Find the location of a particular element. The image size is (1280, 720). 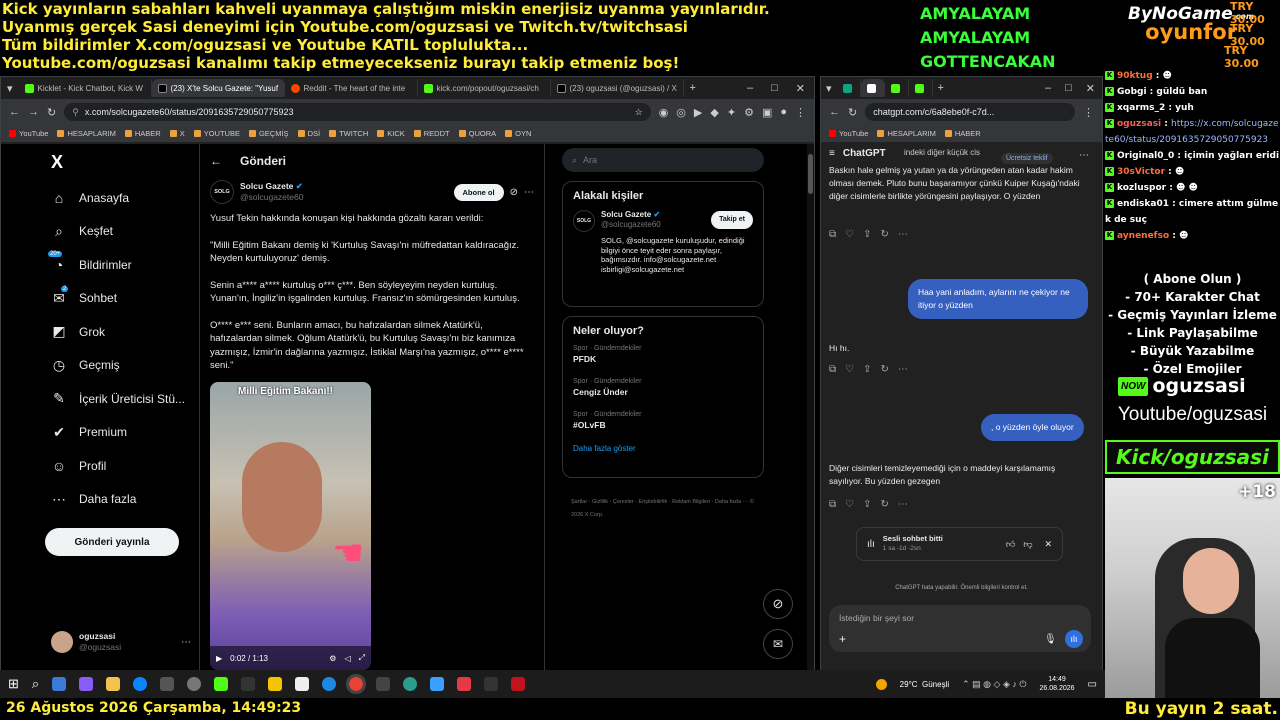

play-icon: ▶ is located at coordinates (219, 658).